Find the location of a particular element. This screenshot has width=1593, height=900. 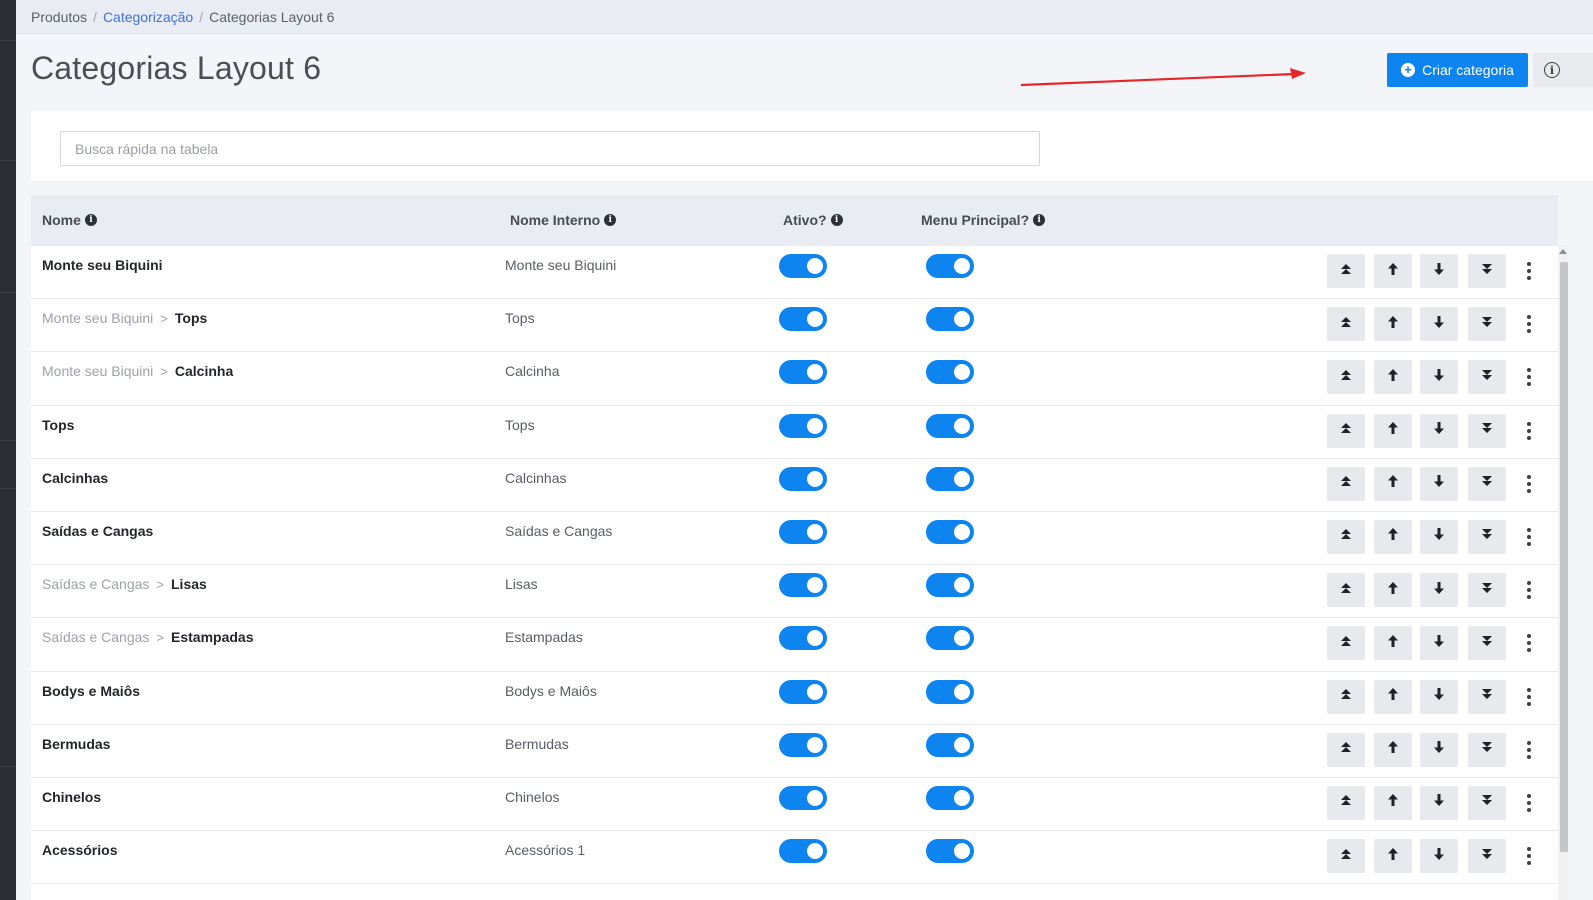

breadcrumb-produtos: Produtos is located at coordinates (59, 17).